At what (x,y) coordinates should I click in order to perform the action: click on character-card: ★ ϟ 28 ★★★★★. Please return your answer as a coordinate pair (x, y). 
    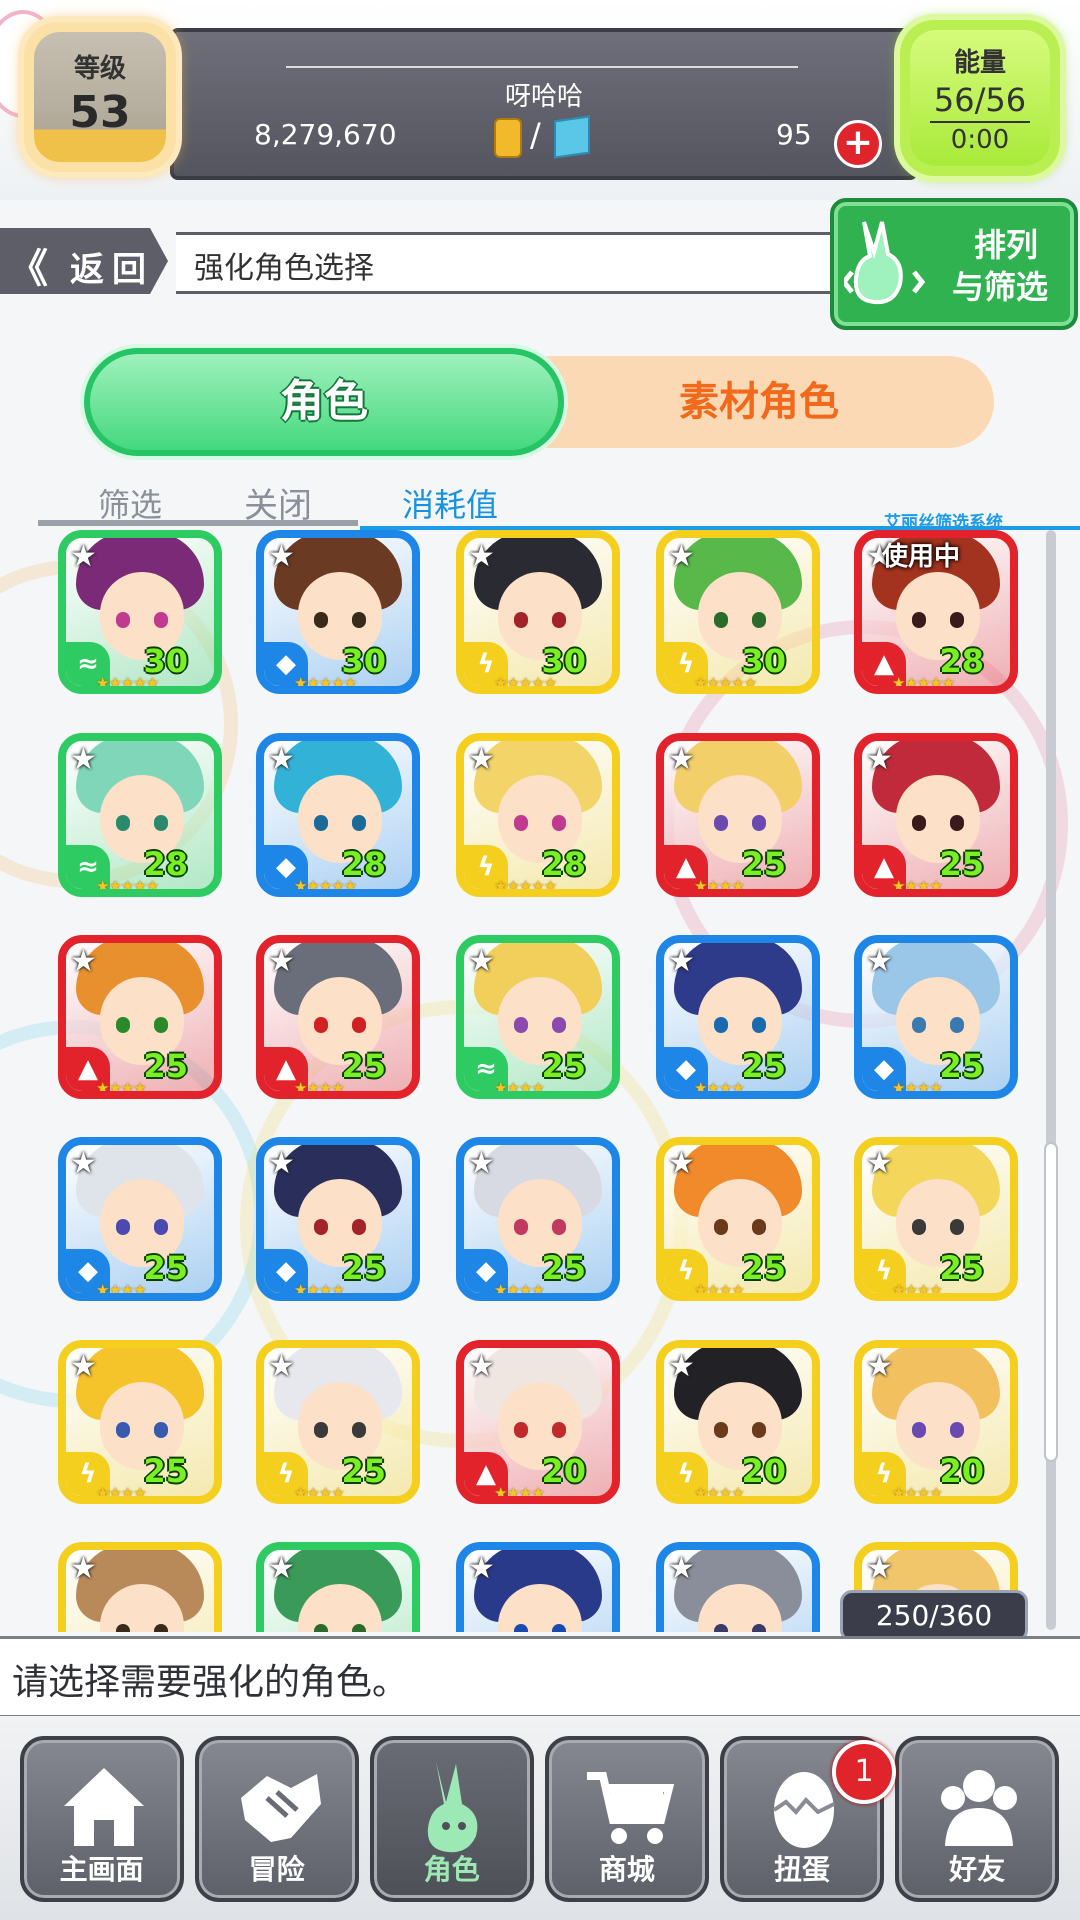
    Looking at the image, I should click on (538, 815).